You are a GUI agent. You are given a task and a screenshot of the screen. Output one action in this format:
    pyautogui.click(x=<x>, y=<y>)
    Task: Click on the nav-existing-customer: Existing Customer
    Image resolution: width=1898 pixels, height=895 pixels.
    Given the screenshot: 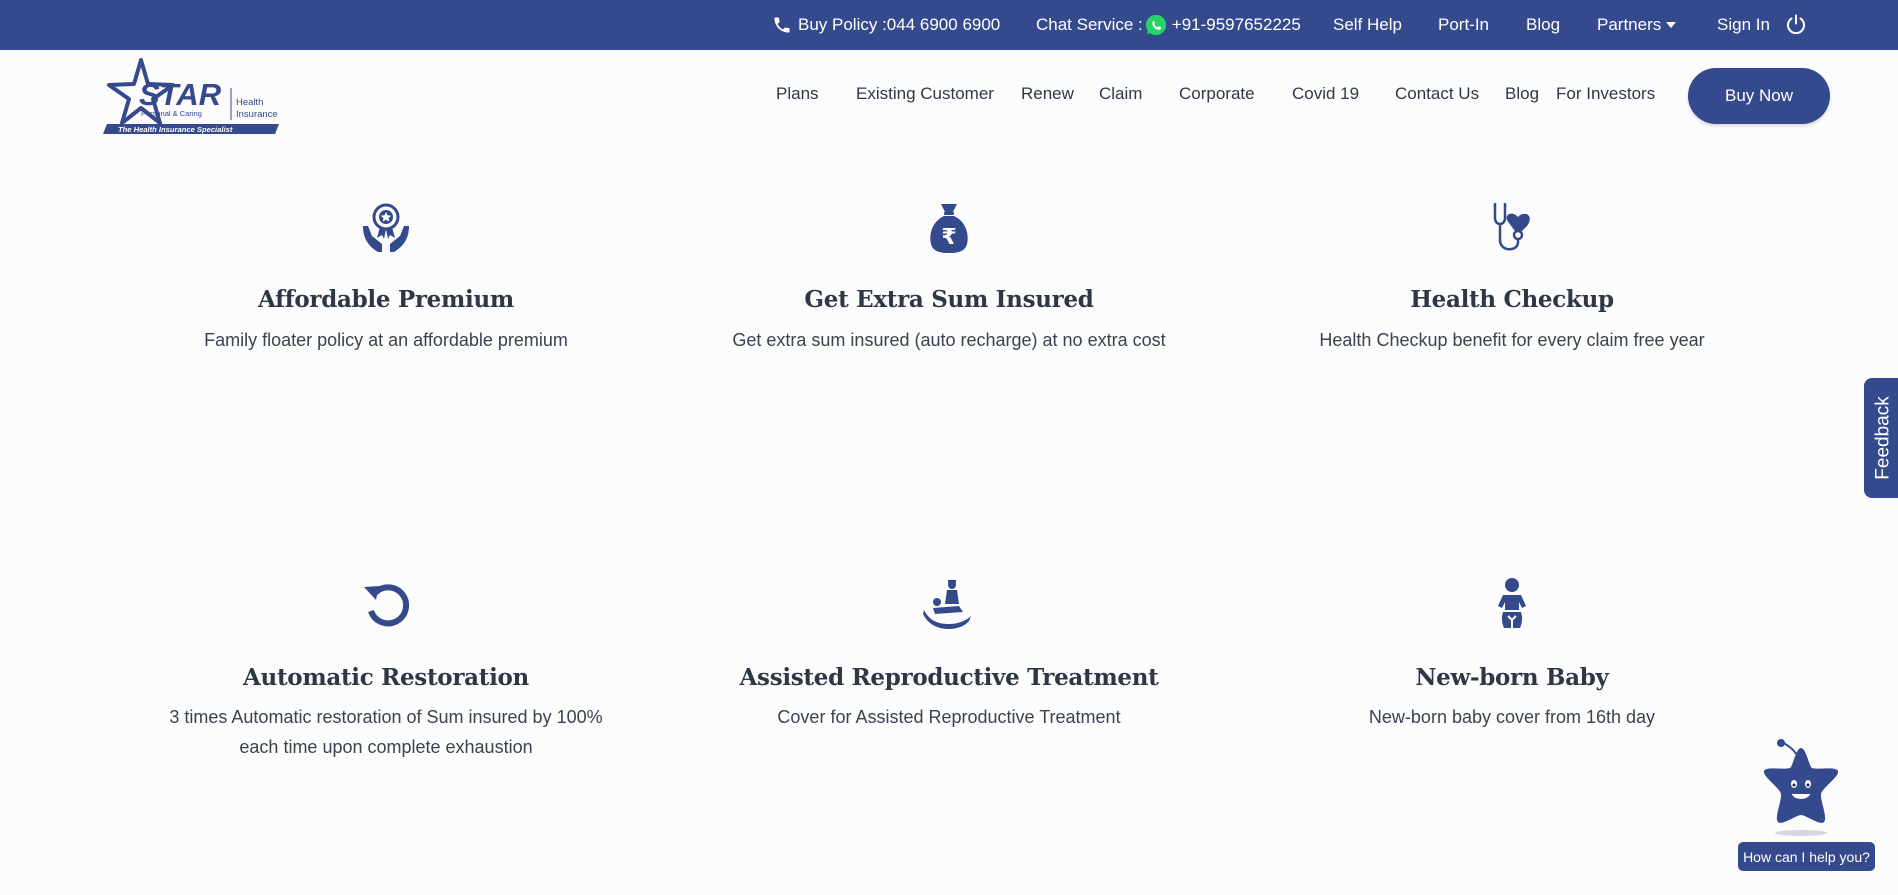 What is the action you would take?
    pyautogui.click(x=925, y=94)
    